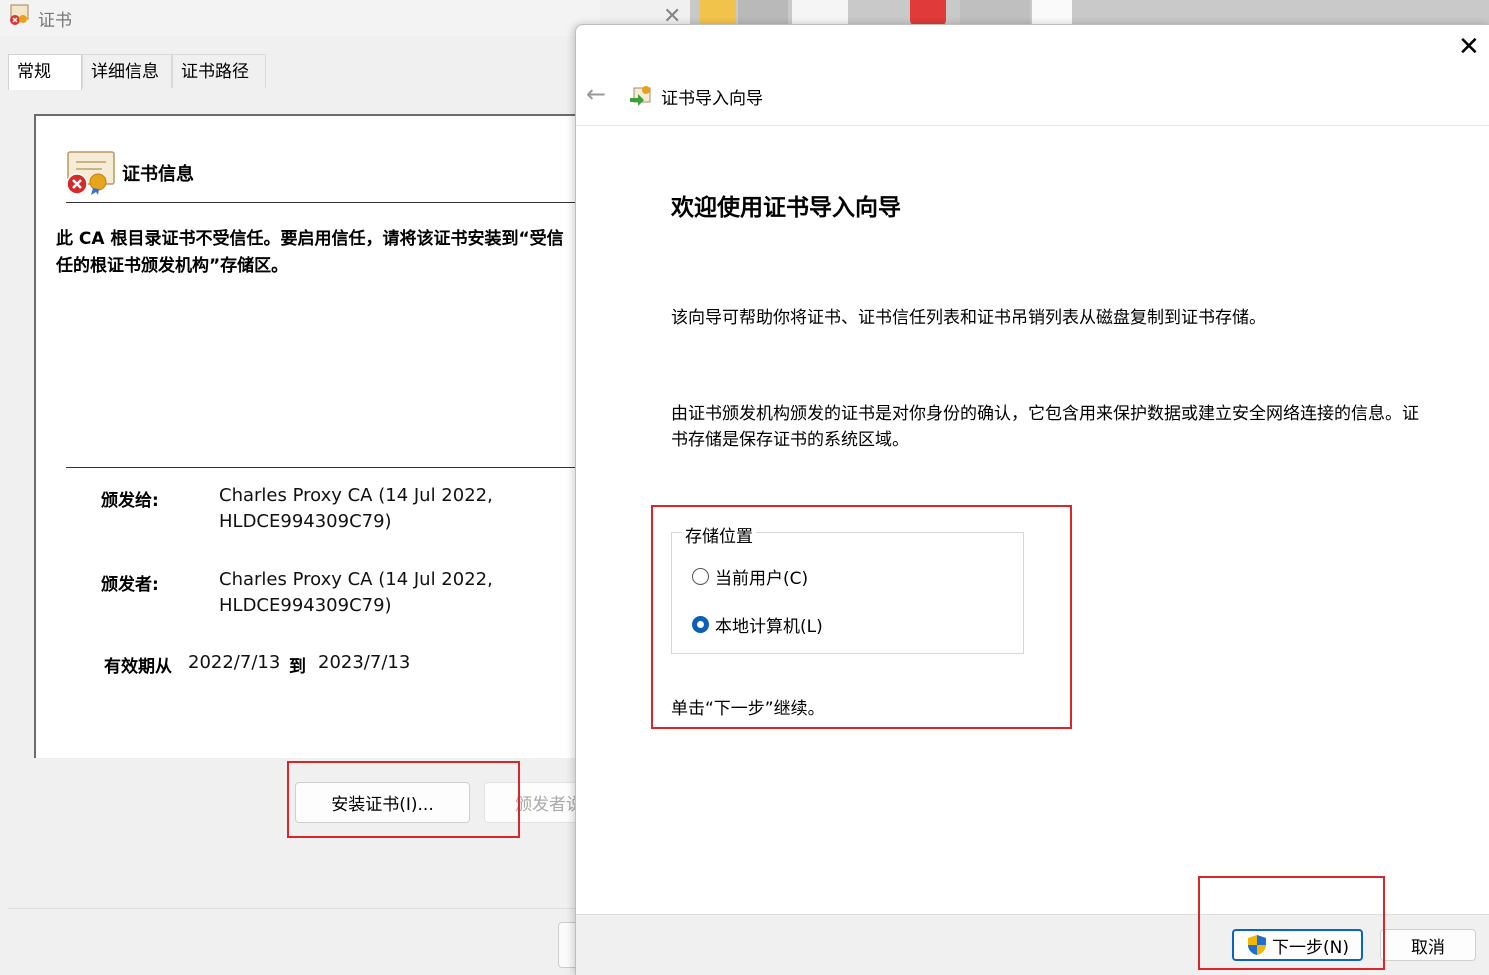  I want to click on warning-line-1: 此 CA 根目录证书不受信任。要启用信任，请将该证书安装到“受信, so click(310, 239).